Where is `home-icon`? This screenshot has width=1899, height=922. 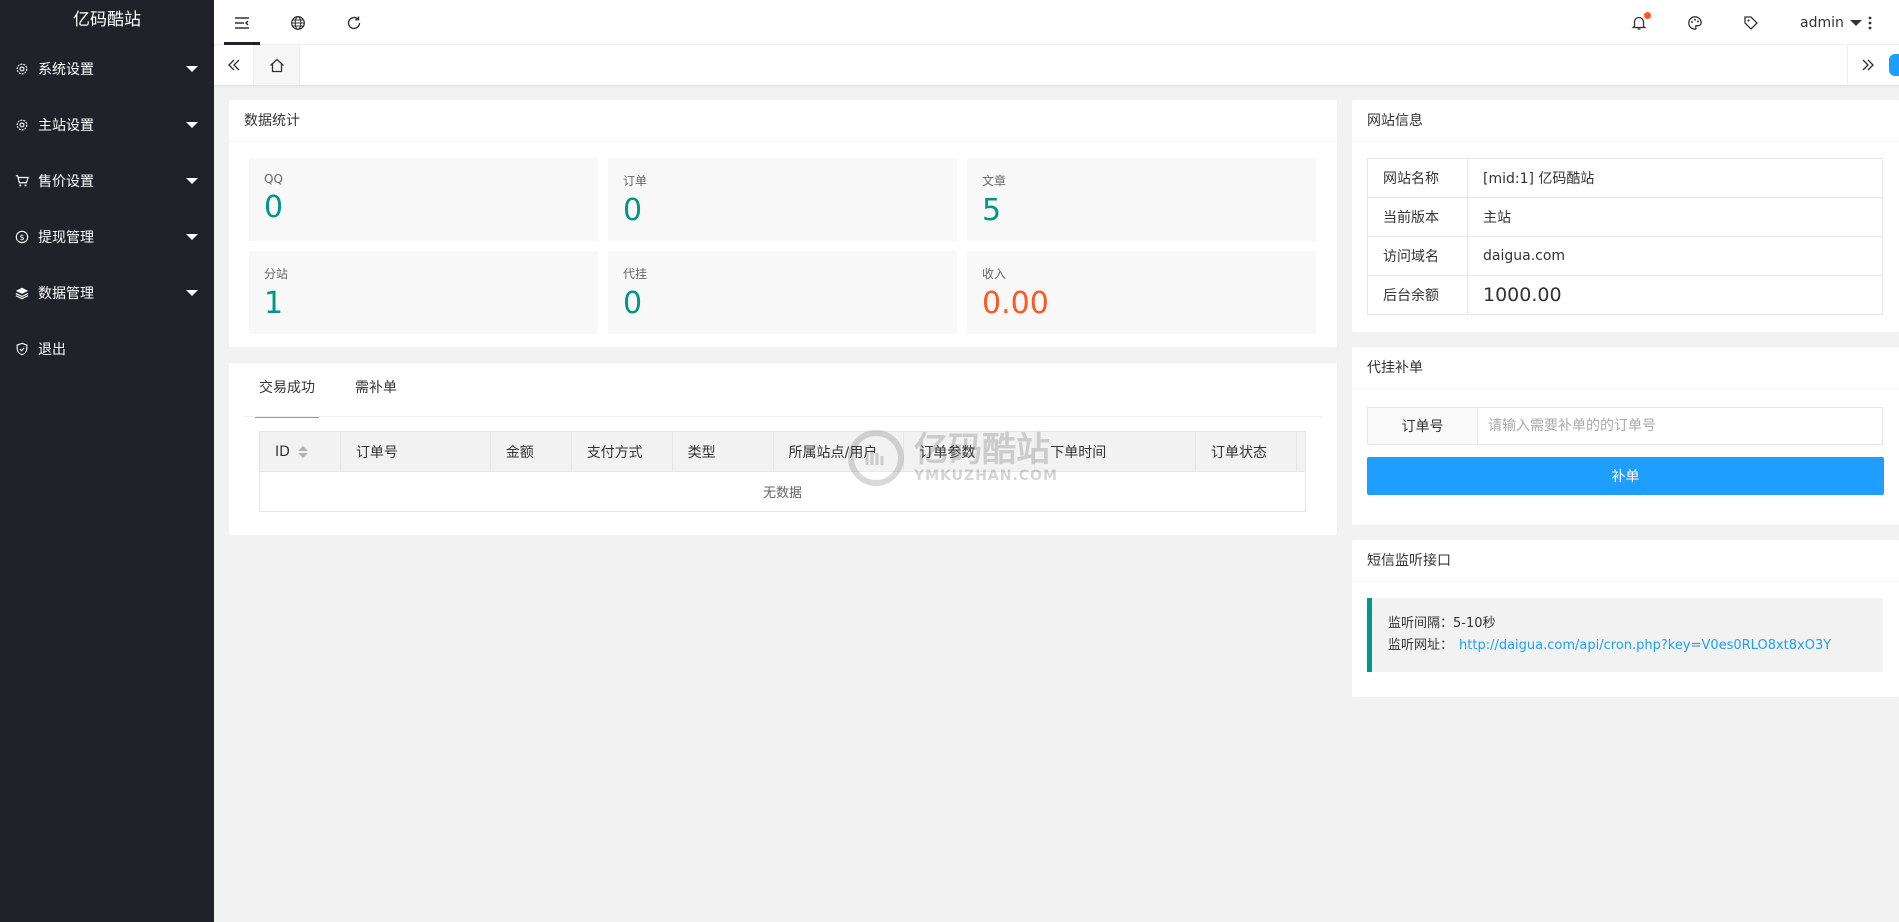 home-icon is located at coordinates (276, 65).